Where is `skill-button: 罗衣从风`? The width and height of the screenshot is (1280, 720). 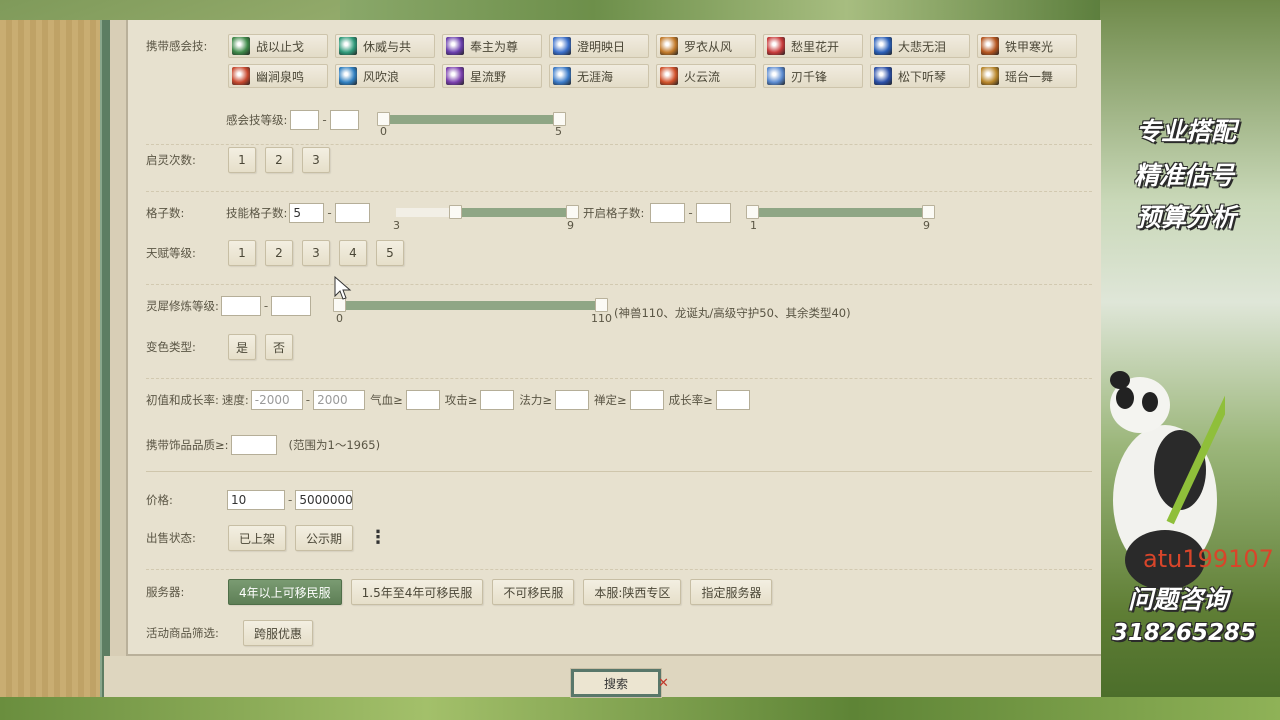
skill-button: 罗衣从风 is located at coordinates (706, 46).